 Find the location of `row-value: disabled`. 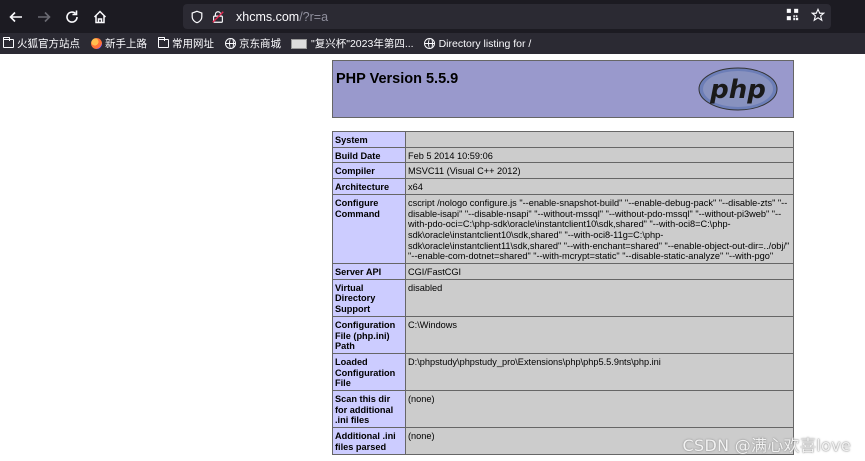

row-value: disabled is located at coordinates (599, 297).